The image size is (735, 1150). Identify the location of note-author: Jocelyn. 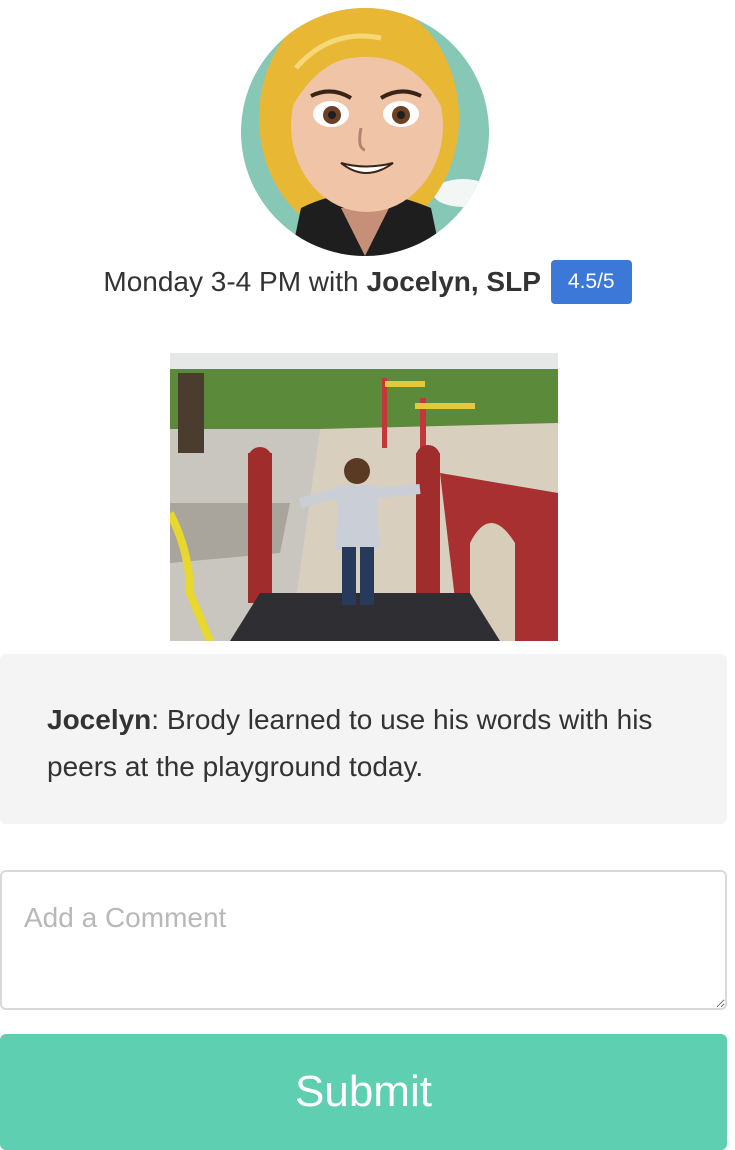
(99, 719).